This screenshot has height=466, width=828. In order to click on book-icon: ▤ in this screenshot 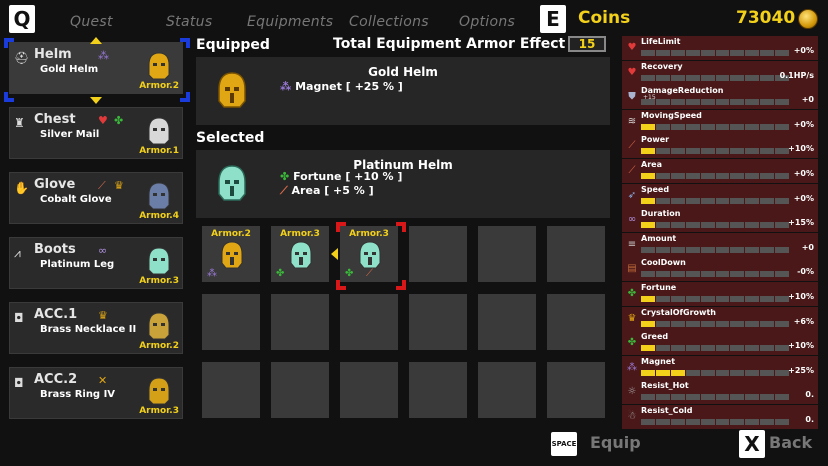, I will do `click(632, 269)`.